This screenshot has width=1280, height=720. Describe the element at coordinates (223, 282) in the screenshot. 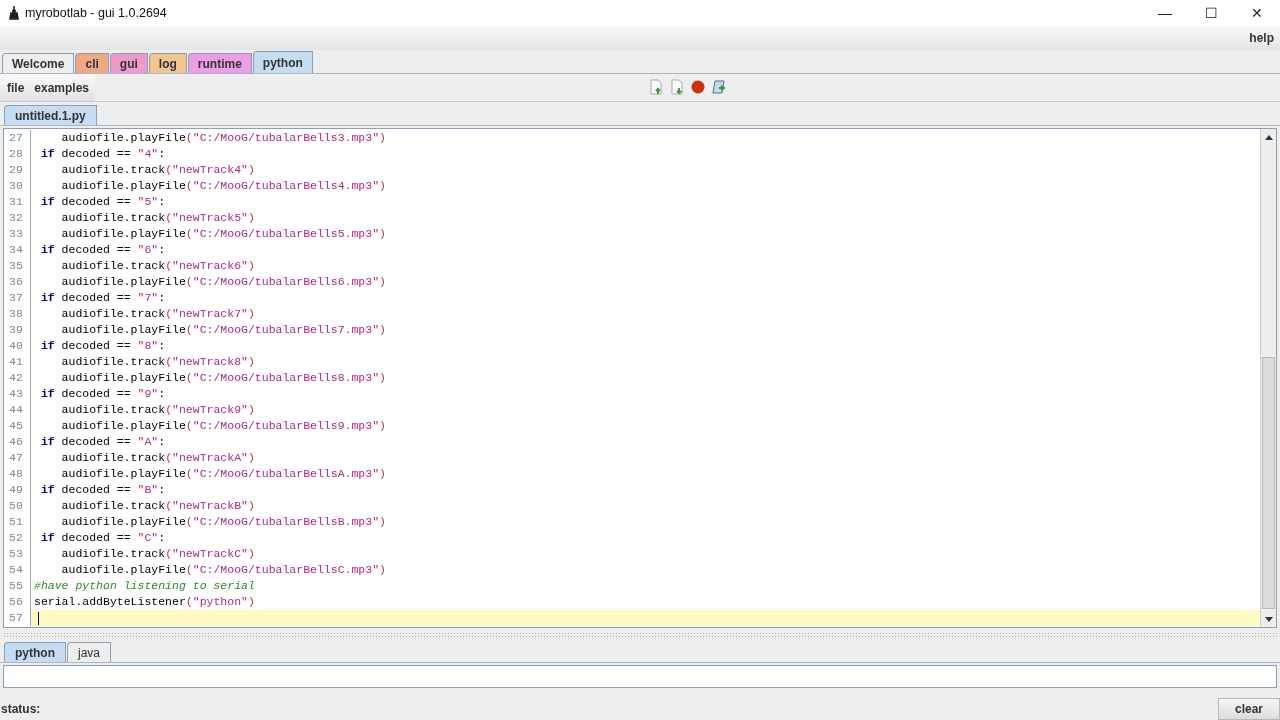

I see `code-line: audiofile.playFile("C:/MooG/tubalarBells6.mp3")` at that location.